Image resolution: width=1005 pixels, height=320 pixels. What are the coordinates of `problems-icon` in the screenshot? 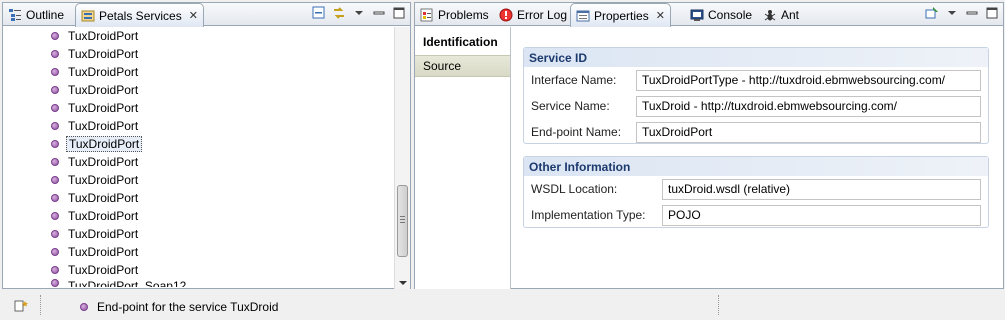 It's located at (427, 15).